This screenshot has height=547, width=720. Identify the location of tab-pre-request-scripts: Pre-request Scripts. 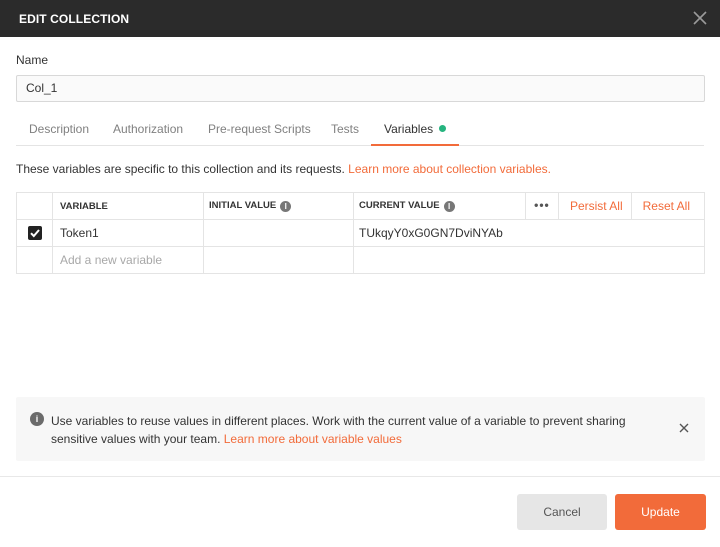
(259, 130).